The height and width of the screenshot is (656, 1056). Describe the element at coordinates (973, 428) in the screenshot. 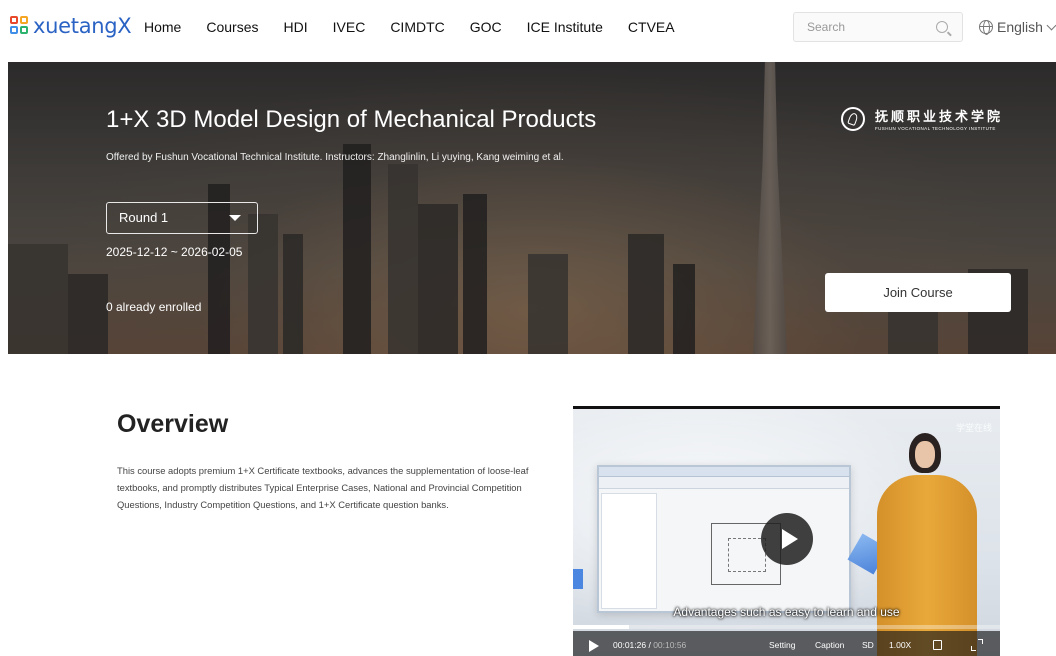

I see `video-watermark: 学堂在线` at that location.